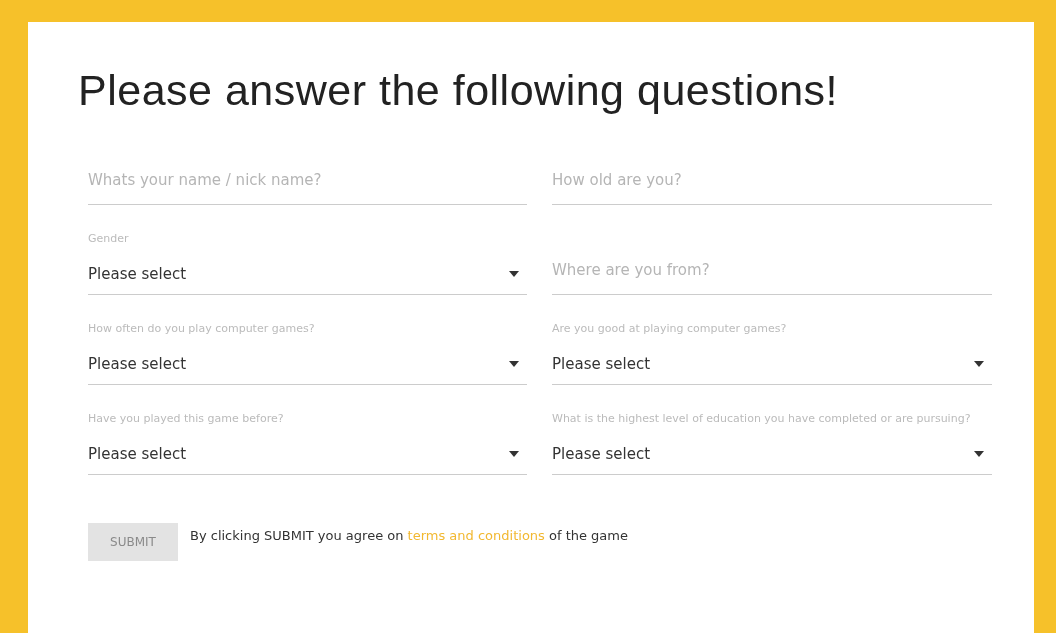 The height and width of the screenshot is (633, 1056). I want to click on field-label: Gender, so click(109, 238).